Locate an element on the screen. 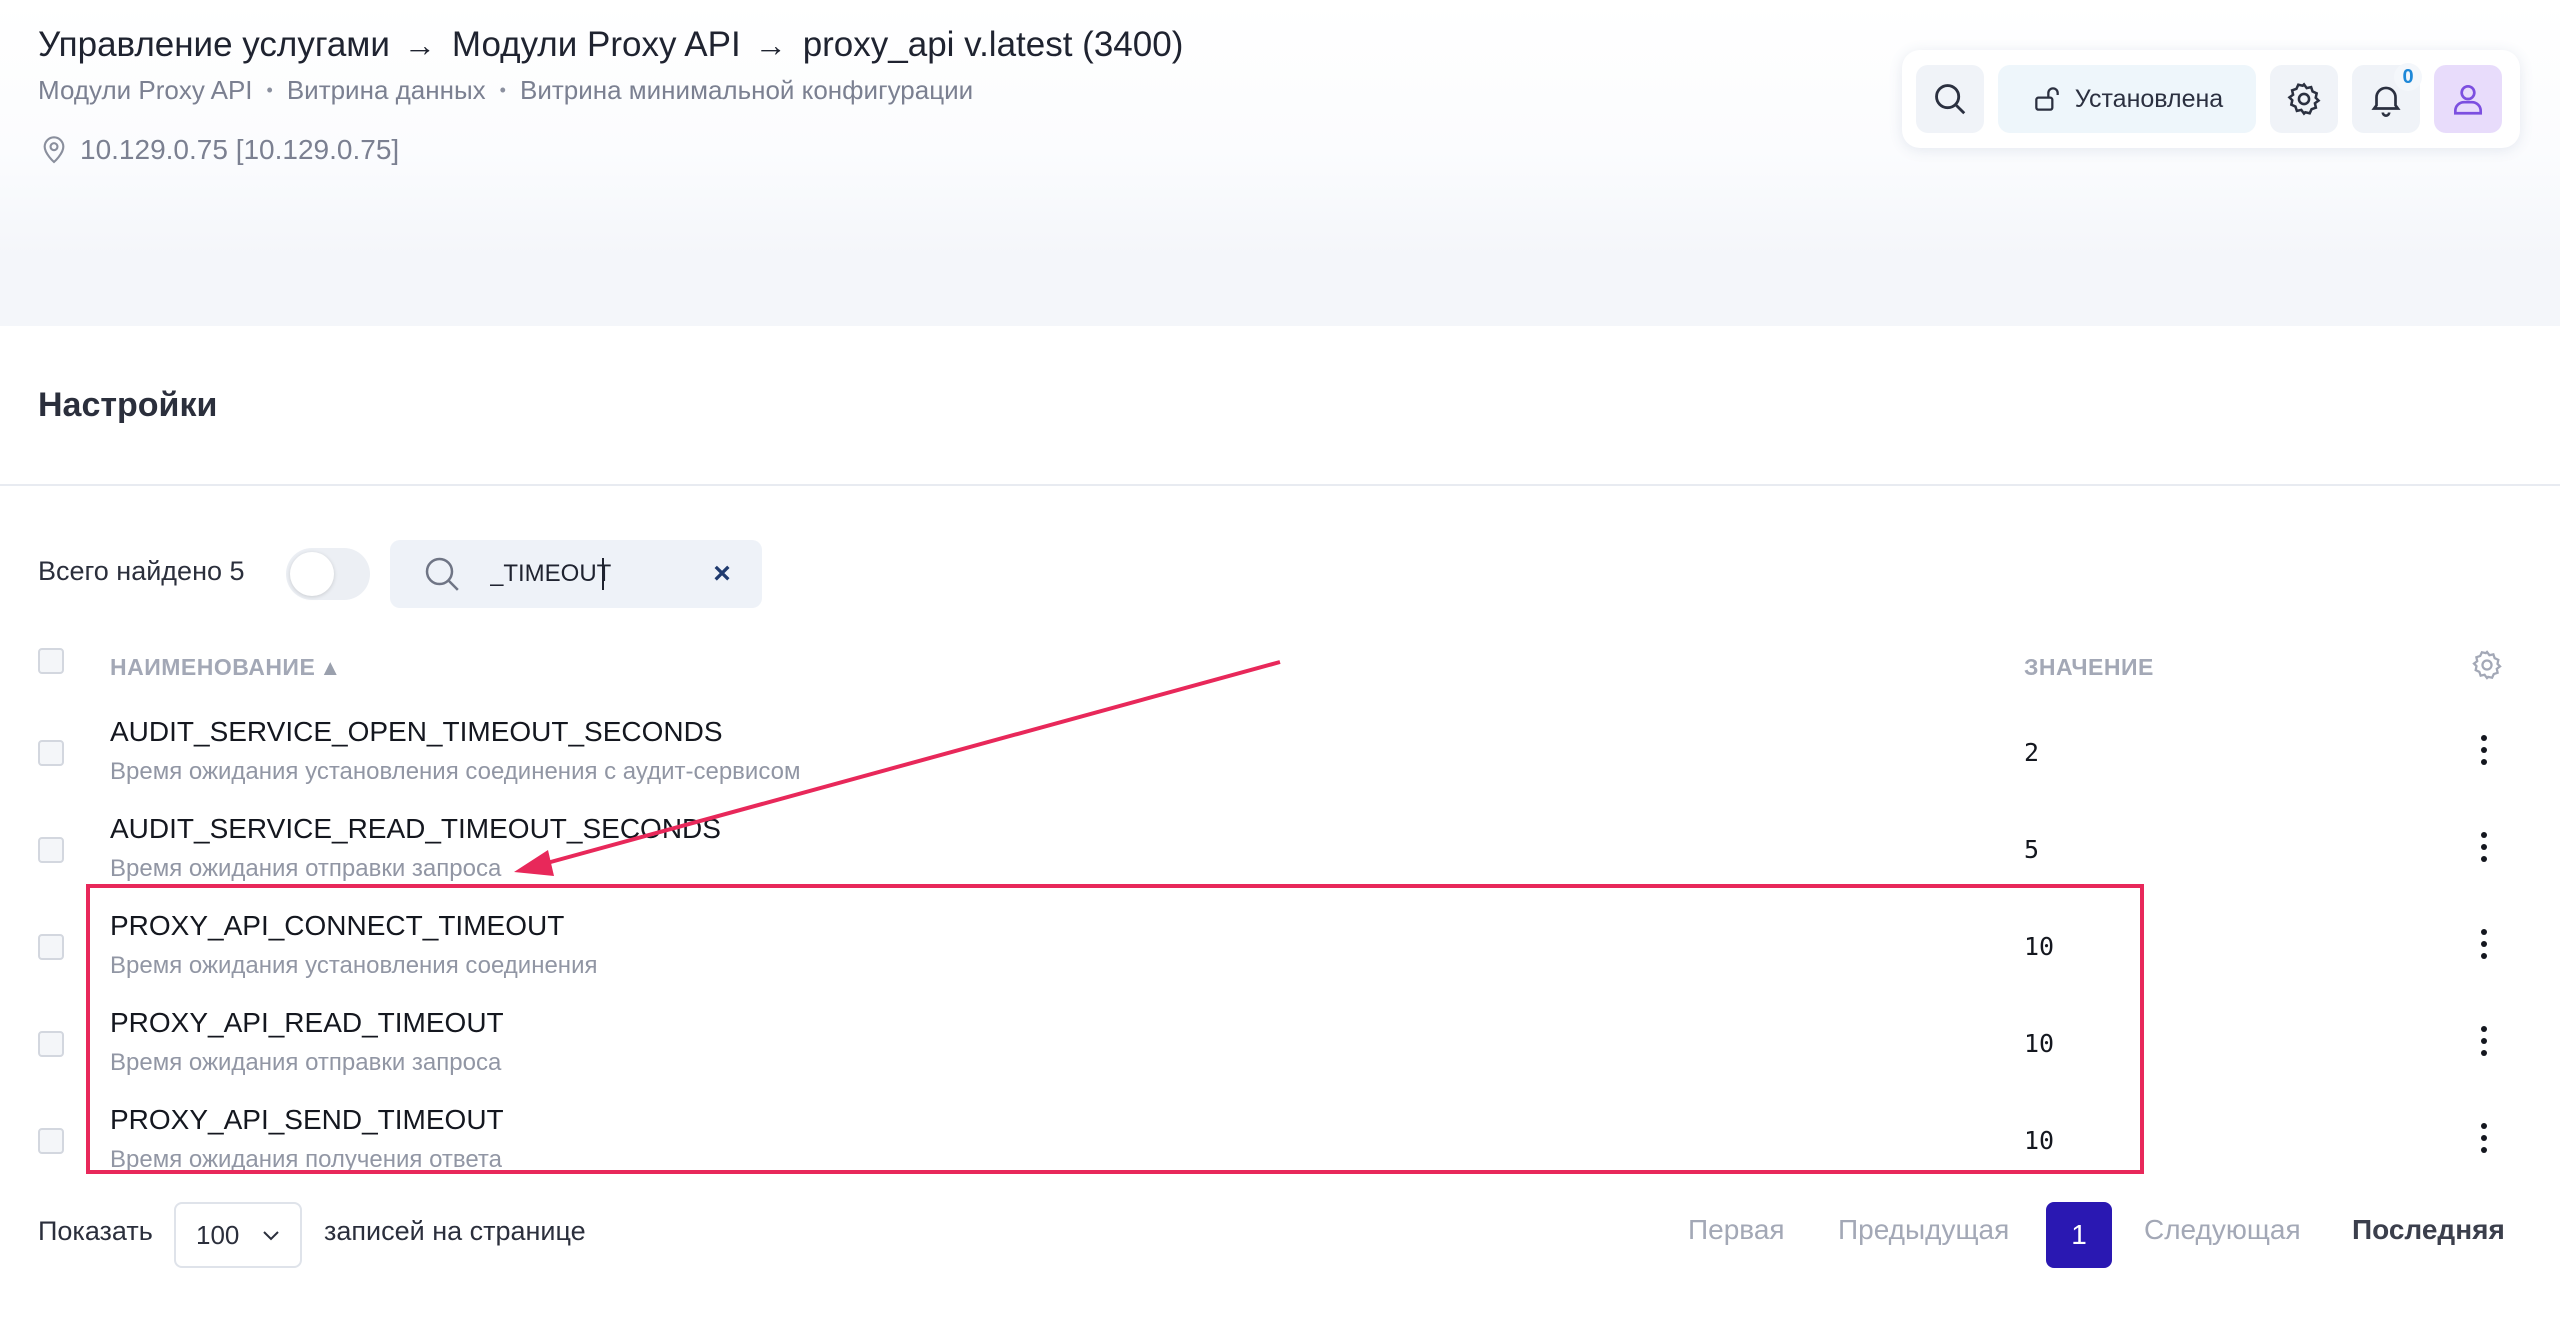  divider is located at coordinates (1280, 485).